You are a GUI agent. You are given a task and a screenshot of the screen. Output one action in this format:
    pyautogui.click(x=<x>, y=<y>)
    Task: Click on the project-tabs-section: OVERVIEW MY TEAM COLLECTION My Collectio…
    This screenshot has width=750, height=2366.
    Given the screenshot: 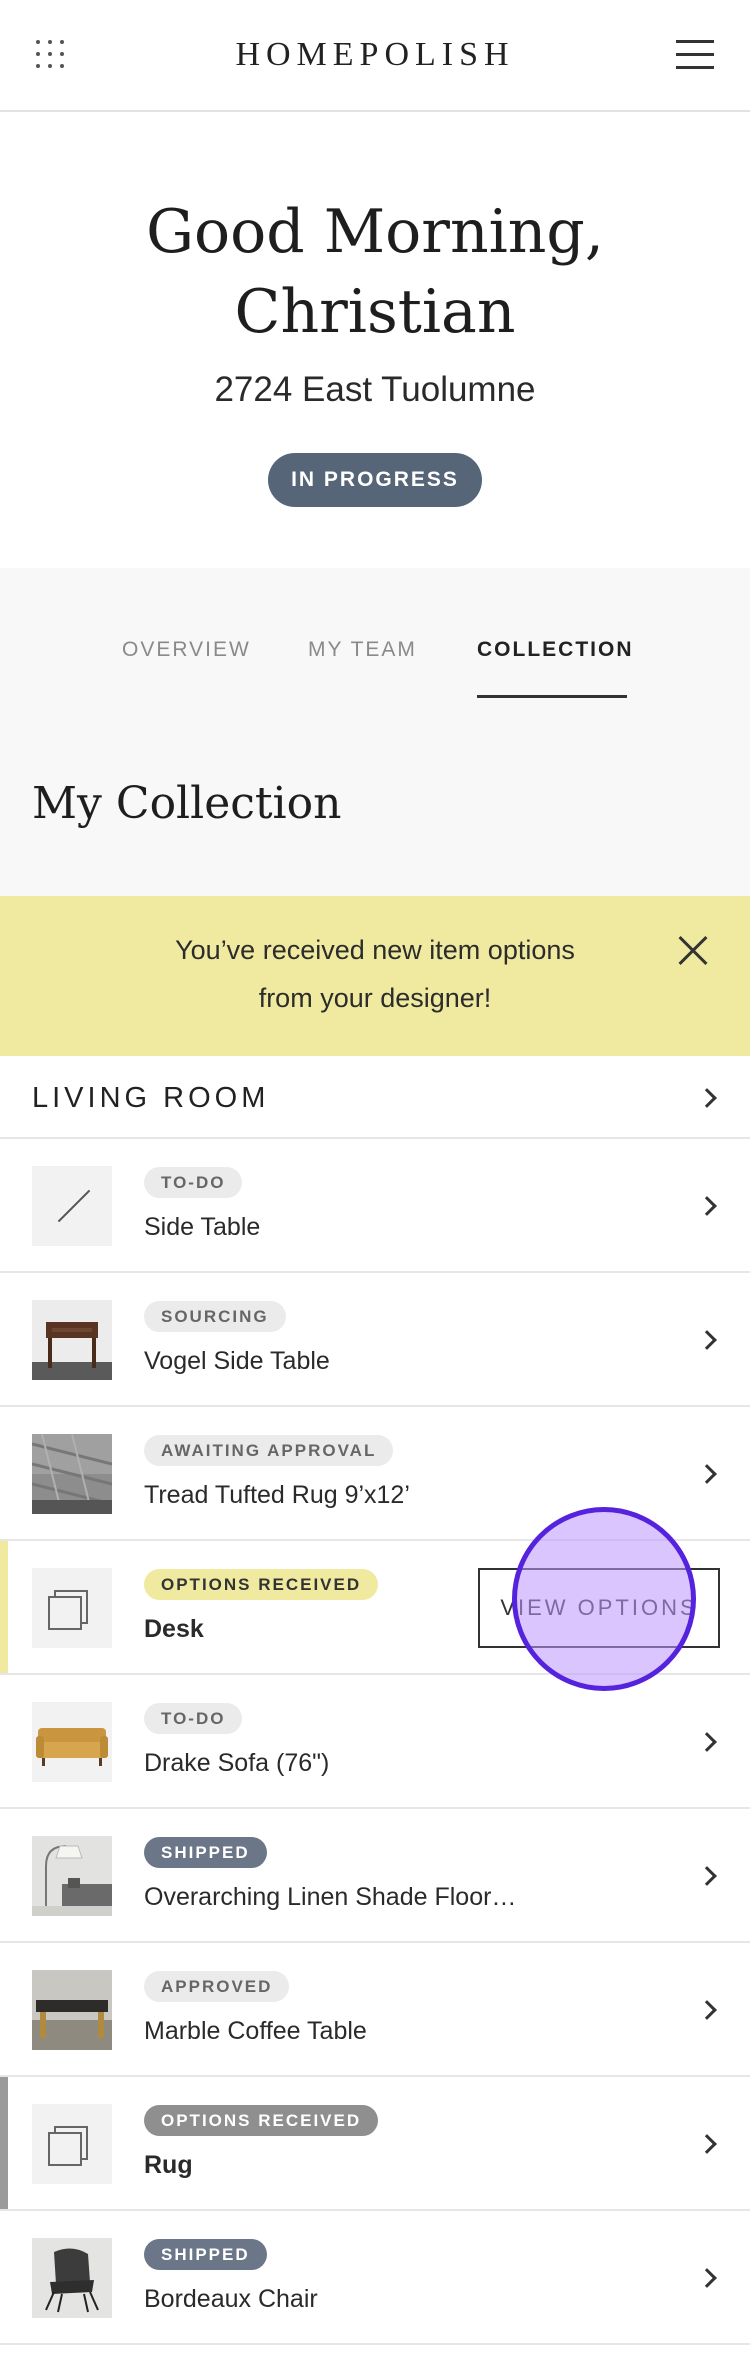 What is the action you would take?
    pyautogui.click(x=375, y=732)
    